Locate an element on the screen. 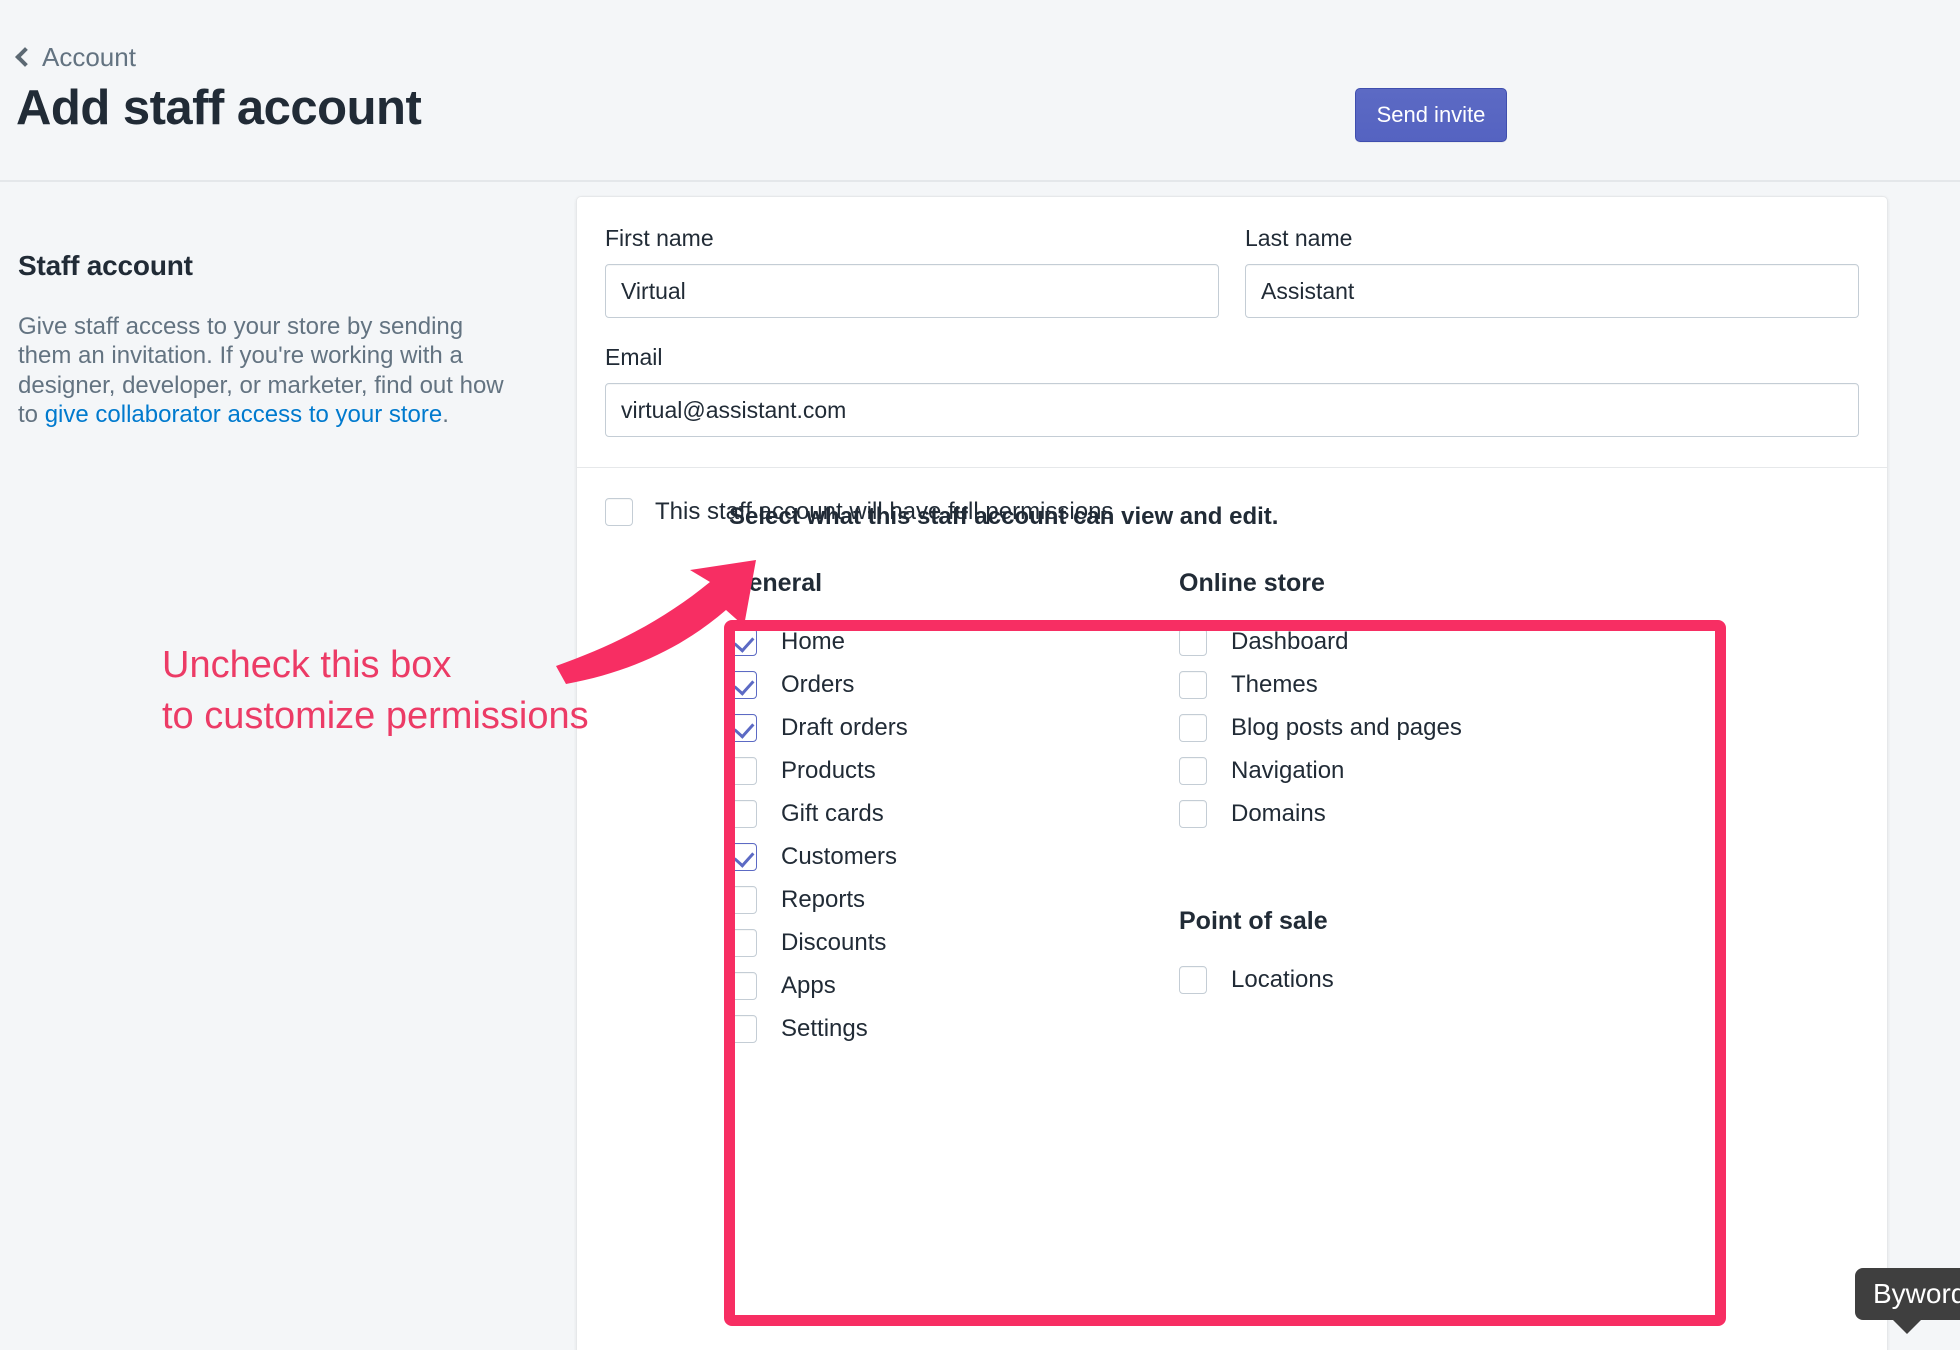 The image size is (1960, 1350). permission-label: Navigation is located at coordinates (1288, 770).